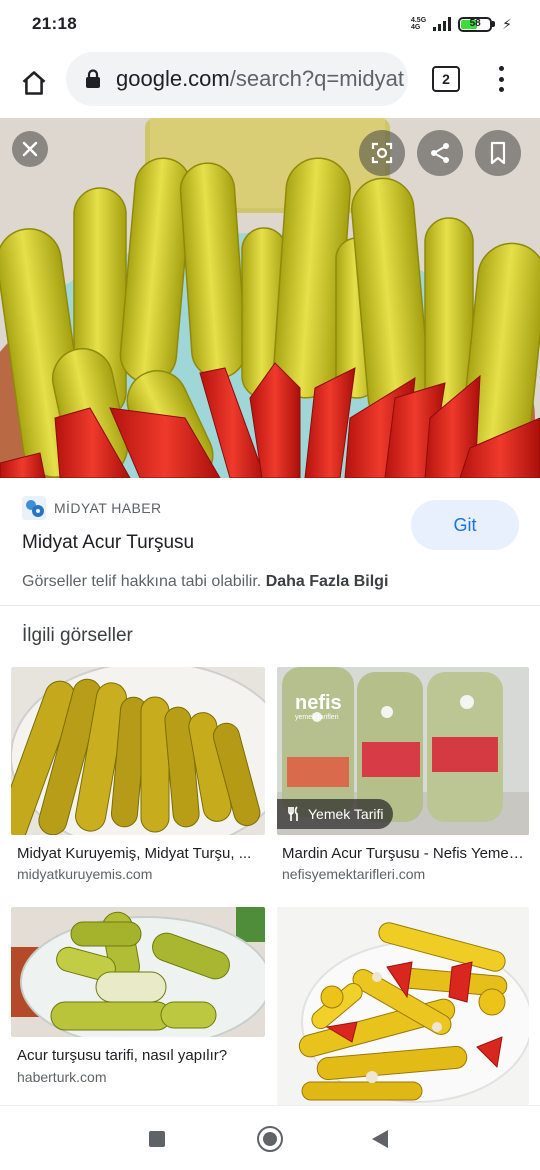  I want to click on lens-button, so click(382, 153).